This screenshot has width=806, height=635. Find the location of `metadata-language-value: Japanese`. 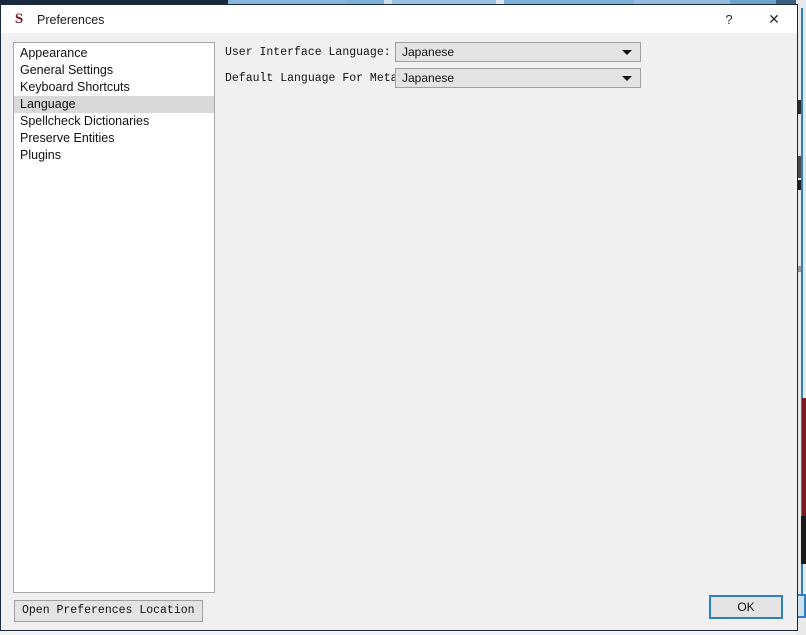

metadata-language-value: Japanese is located at coordinates (428, 78).